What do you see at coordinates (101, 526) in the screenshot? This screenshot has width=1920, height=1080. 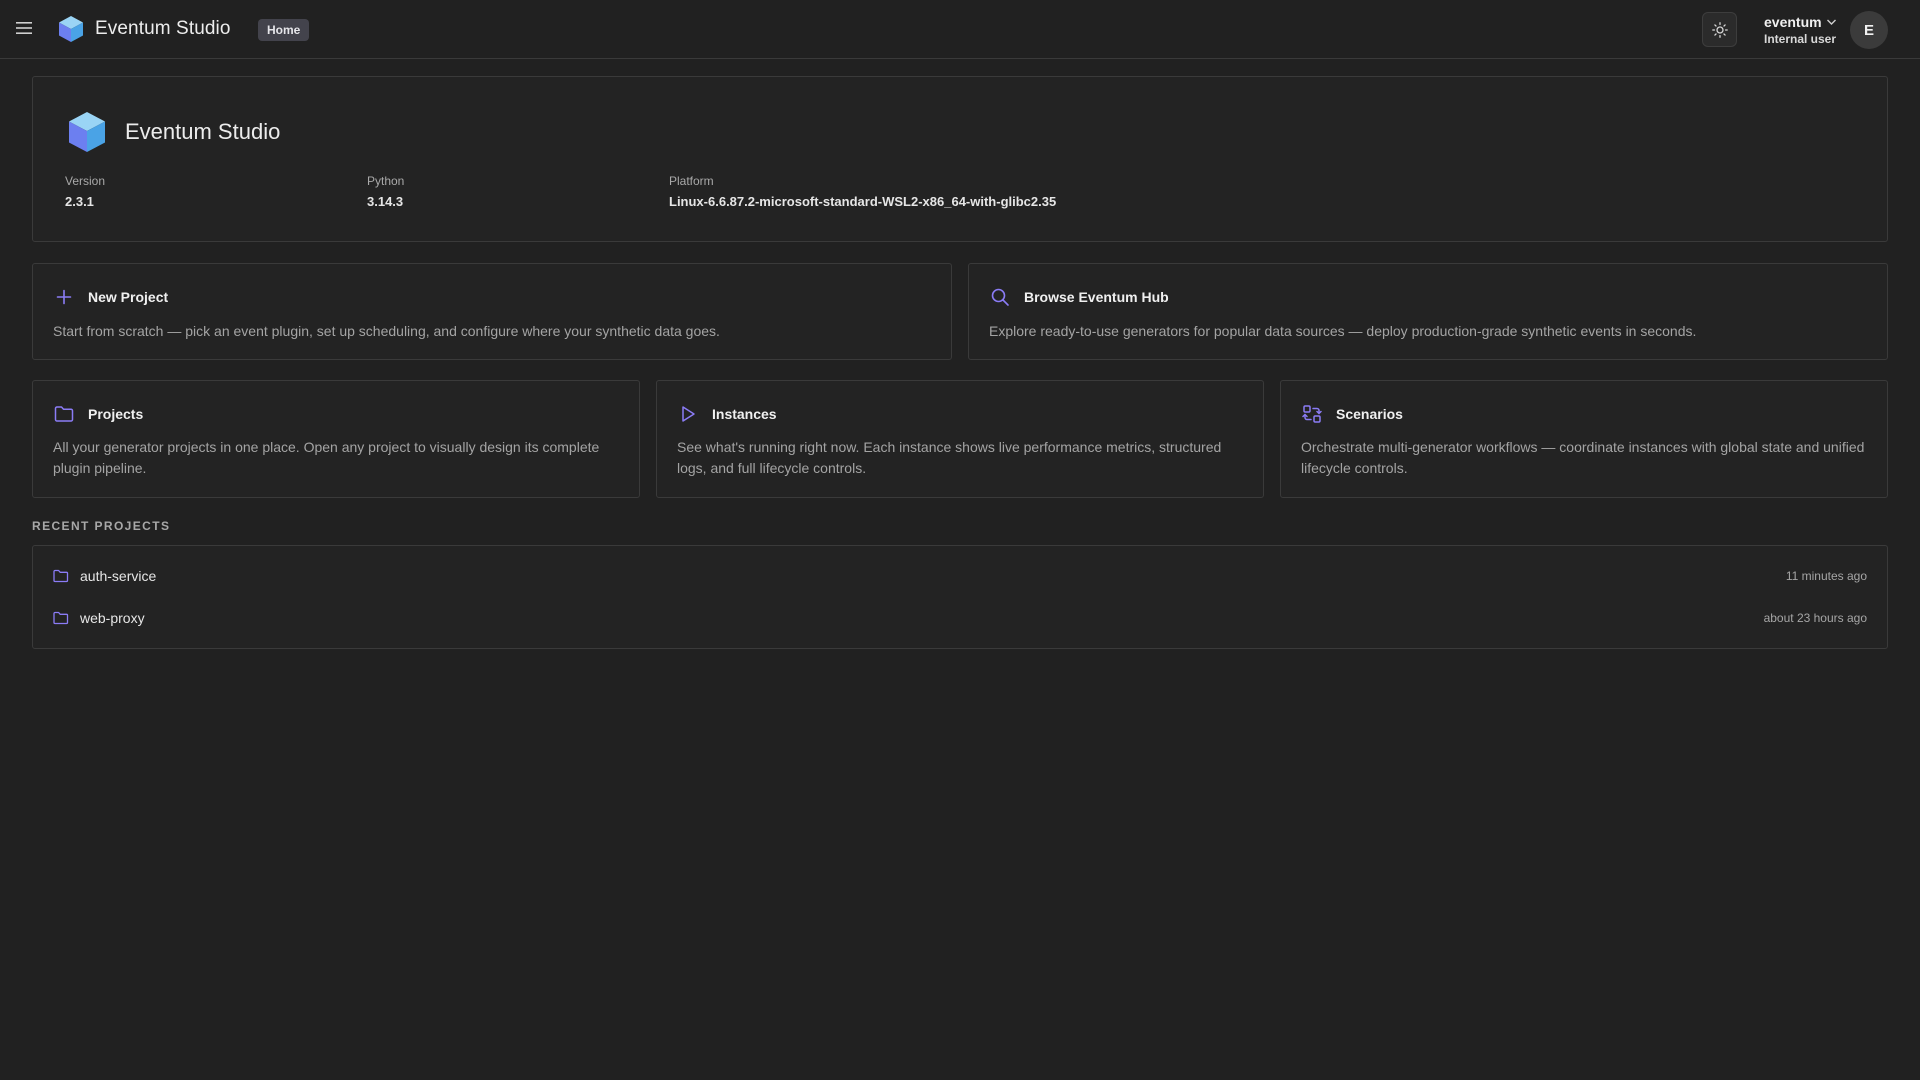 I see `recent-projects-label: RECENT PROJECTS` at bounding box center [101, 526].